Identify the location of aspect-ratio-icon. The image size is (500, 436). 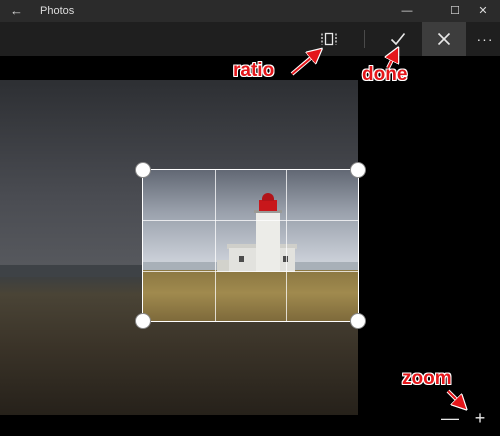
(329, 39).